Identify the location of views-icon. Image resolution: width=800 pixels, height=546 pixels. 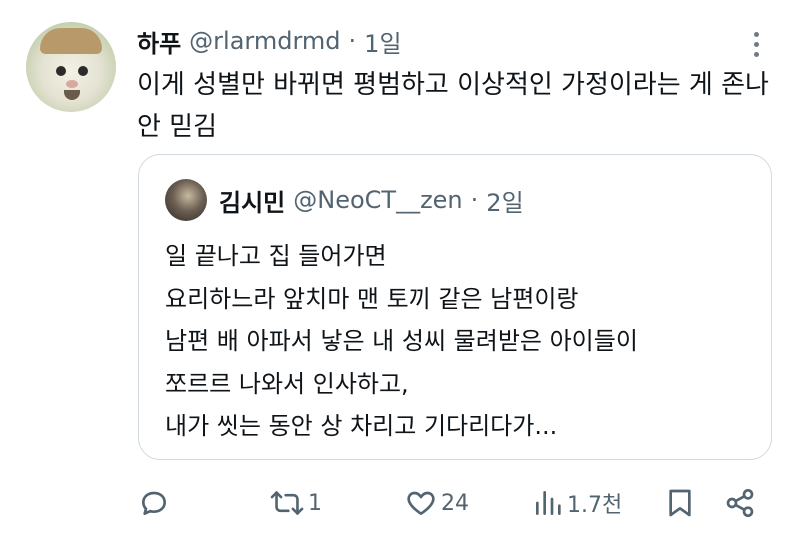
(548, 503).